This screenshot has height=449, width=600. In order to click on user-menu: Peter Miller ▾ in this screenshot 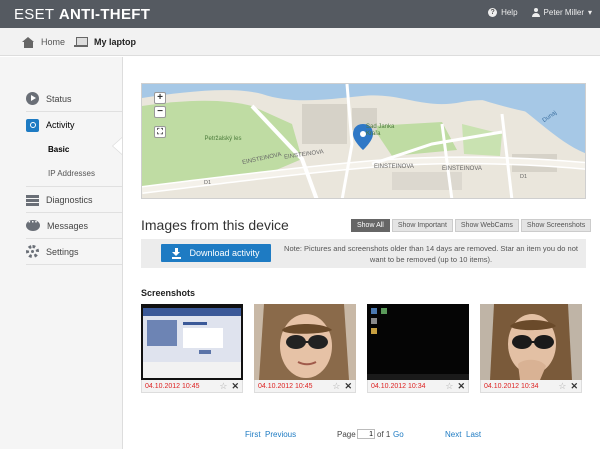, I will do `click(561, 12)`.